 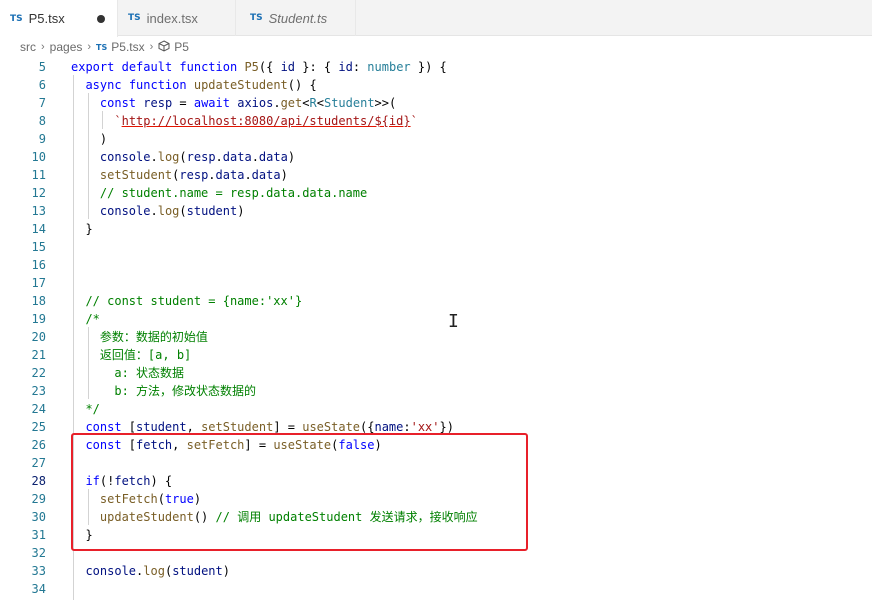 What do you see at coordinates (38, 589) in the screenshot?
I see `line-number: 34` at bounding box center [38, 589].